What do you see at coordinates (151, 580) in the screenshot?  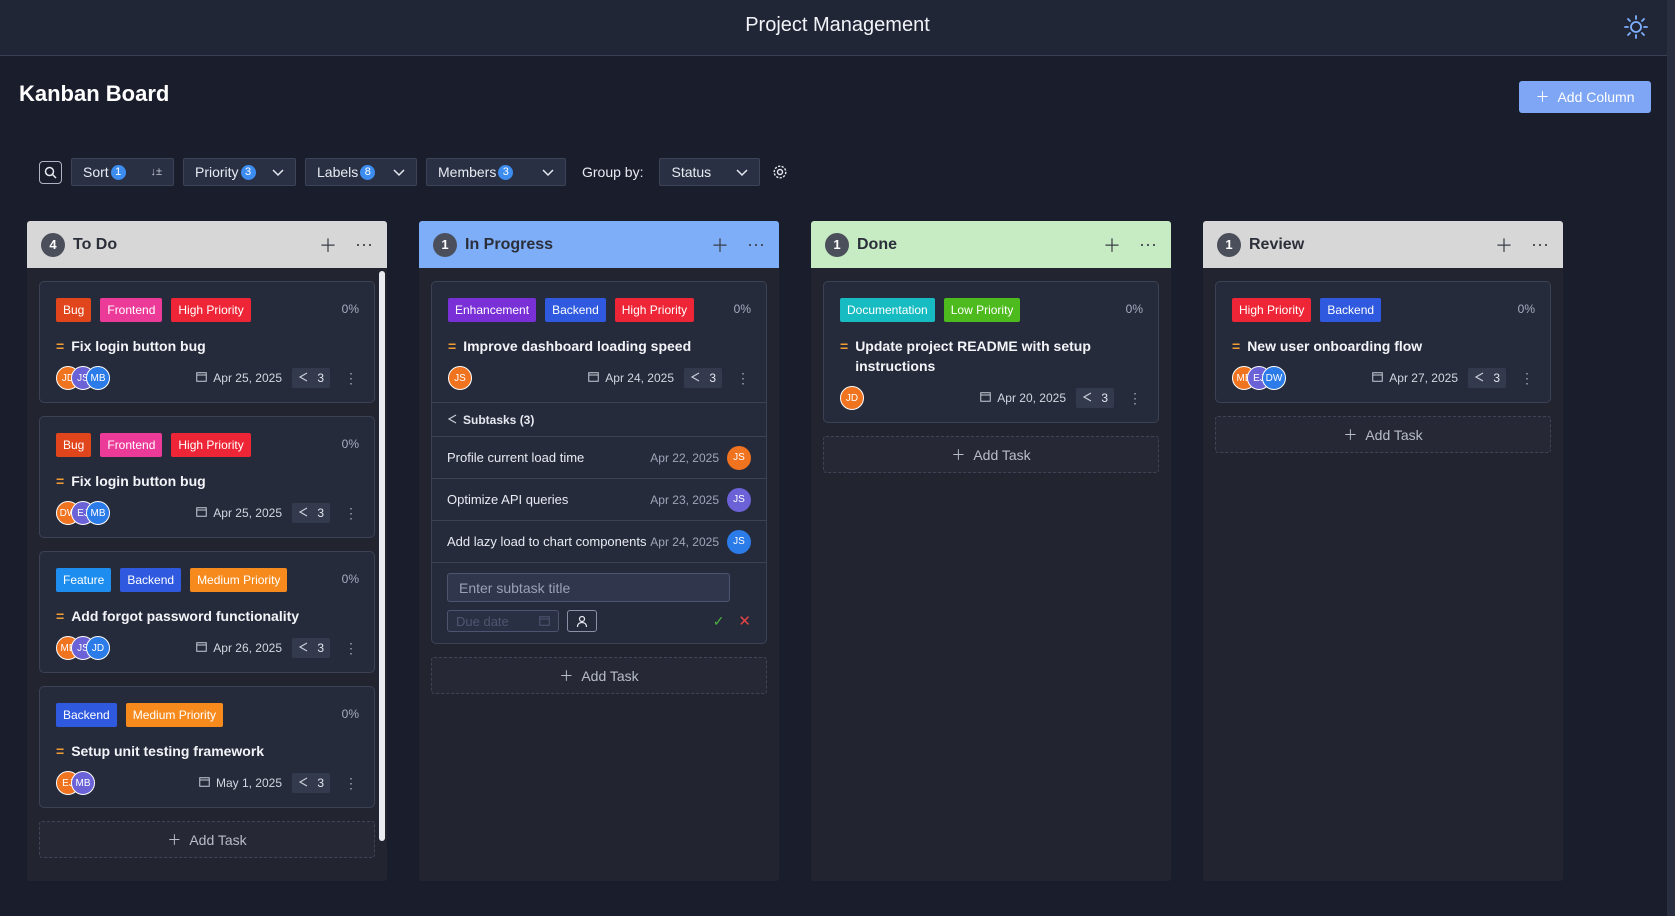 I see `tag-badge: Backend` at bounding box center [151, 580].